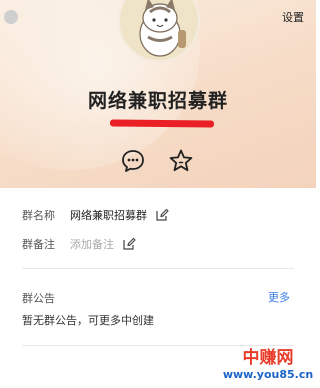 The image size is (320, 388). I want to click on group-notice-header: 群公告, so click(46, 298).